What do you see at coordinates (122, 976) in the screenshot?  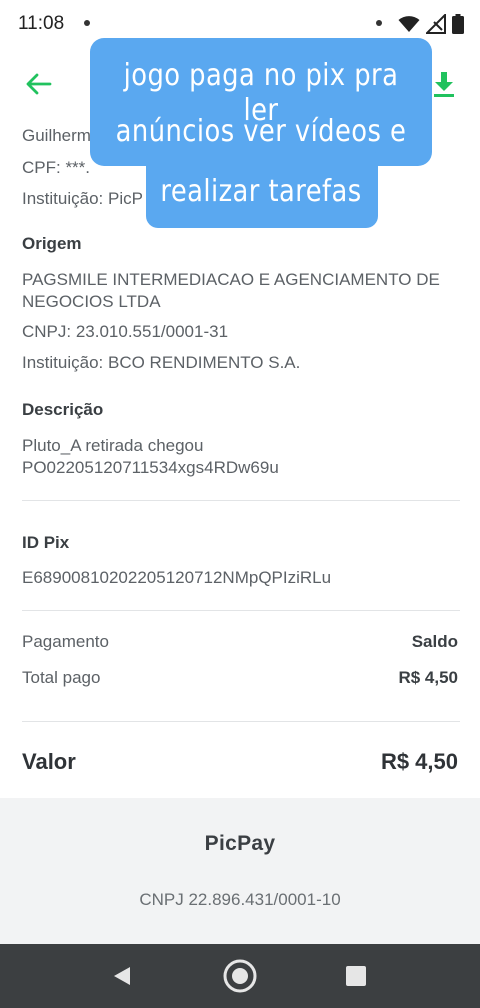 I see `nav-back-icon` at bounding box center [122, 976].